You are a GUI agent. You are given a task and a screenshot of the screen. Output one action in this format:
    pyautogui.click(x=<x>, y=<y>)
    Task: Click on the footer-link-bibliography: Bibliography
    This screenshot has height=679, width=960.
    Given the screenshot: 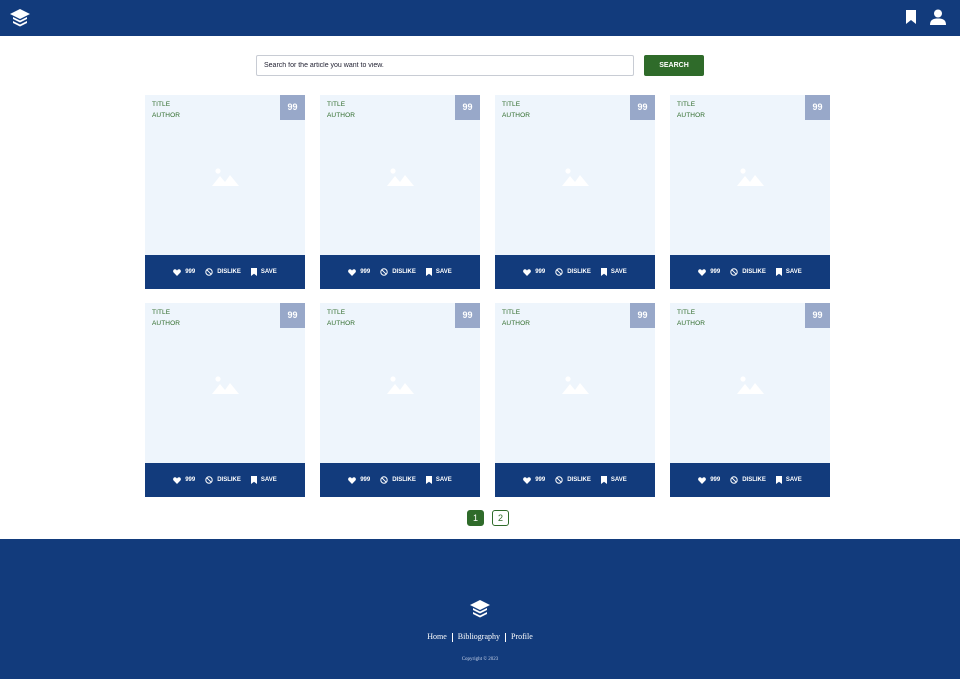 What is the action you would take?
    pyautogui.click(x=479, y=636)
    